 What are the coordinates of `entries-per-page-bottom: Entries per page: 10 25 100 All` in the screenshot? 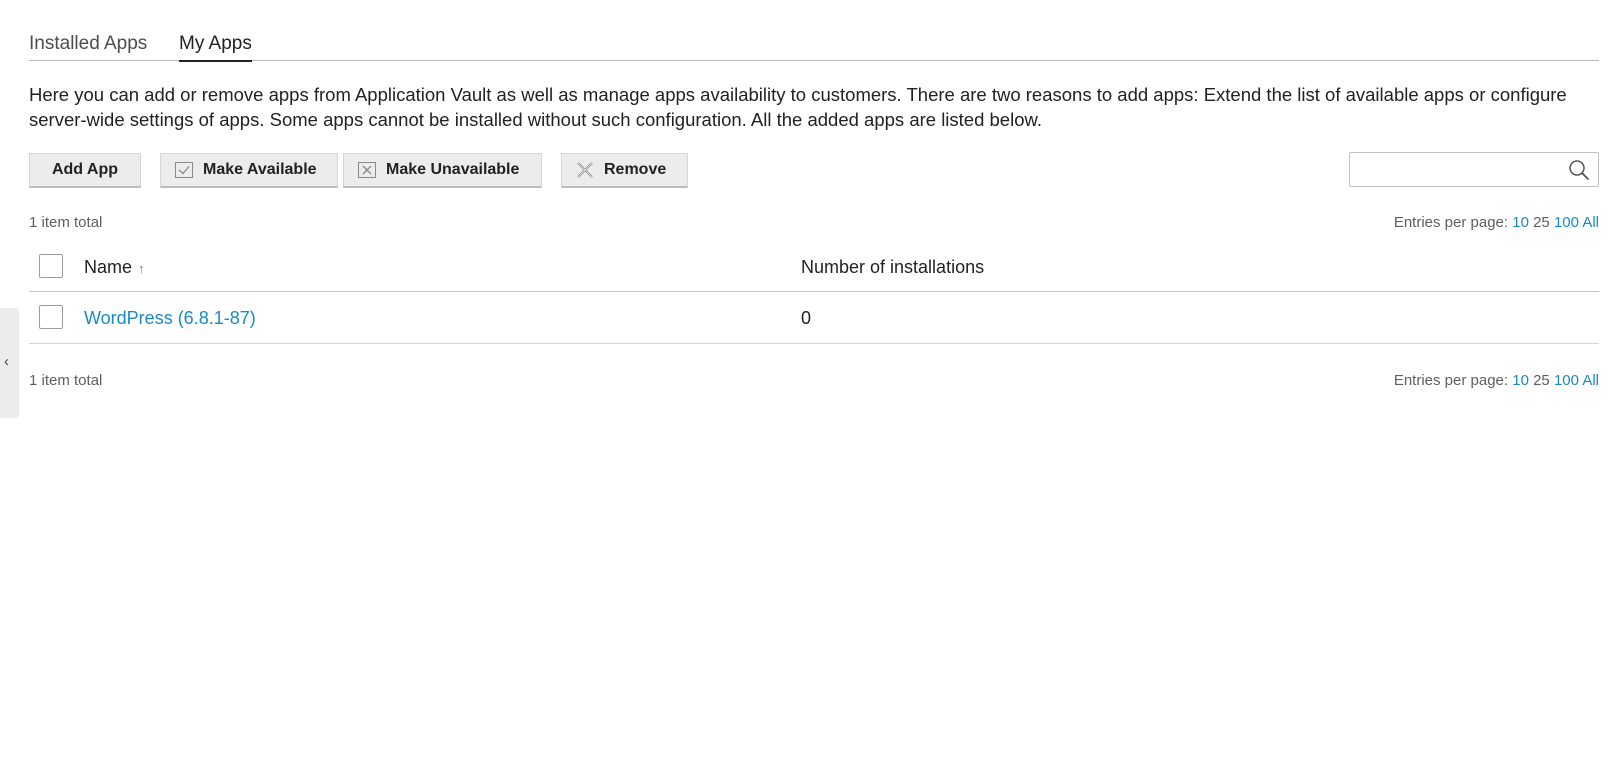 It's located at (1496, 380).